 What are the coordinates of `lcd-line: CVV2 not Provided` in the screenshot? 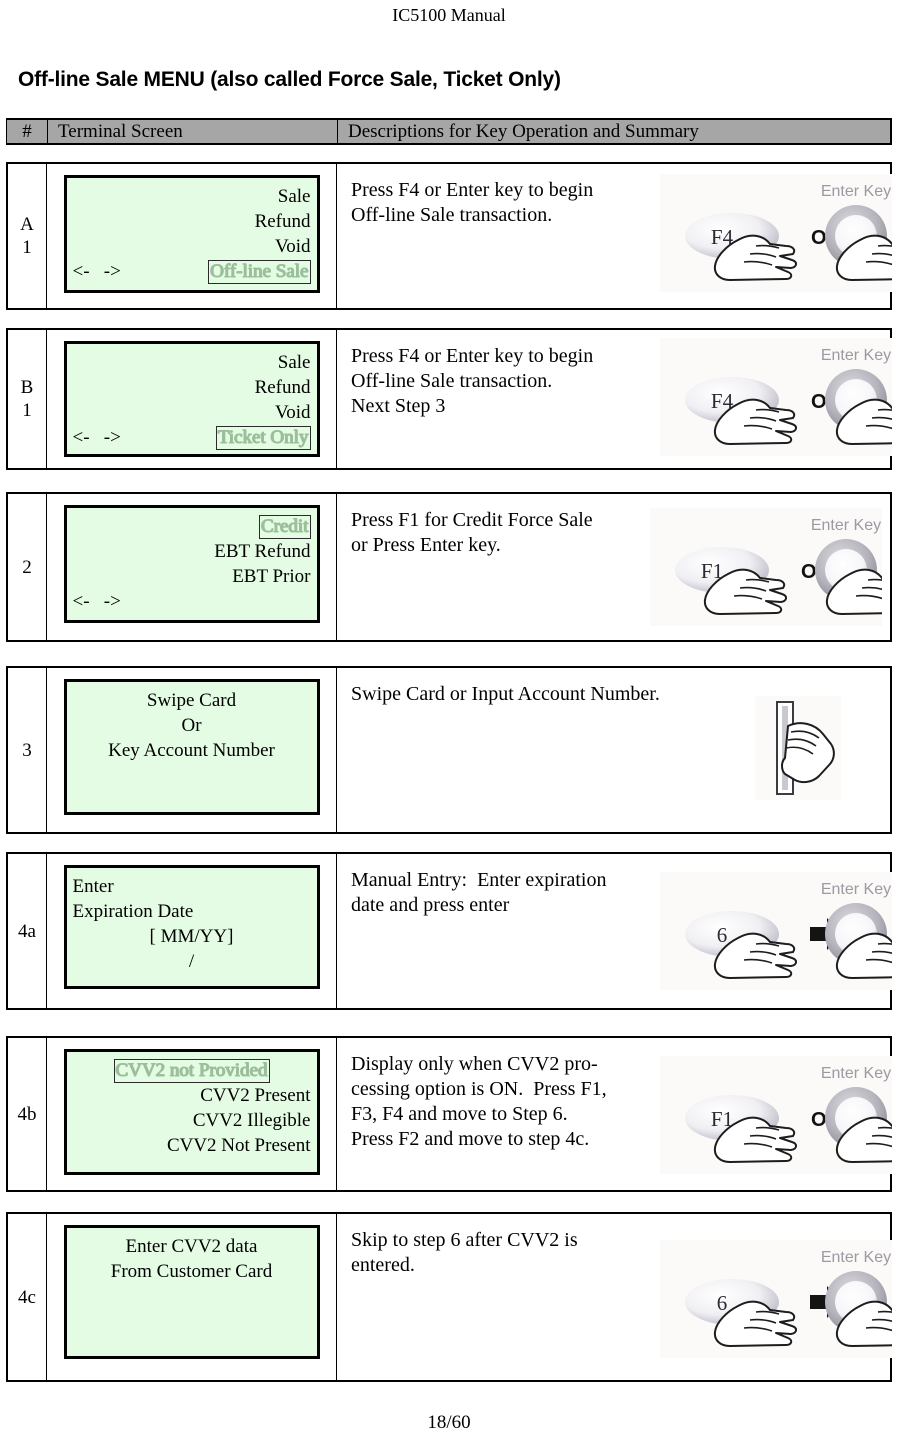 It's located at (192, 1070).